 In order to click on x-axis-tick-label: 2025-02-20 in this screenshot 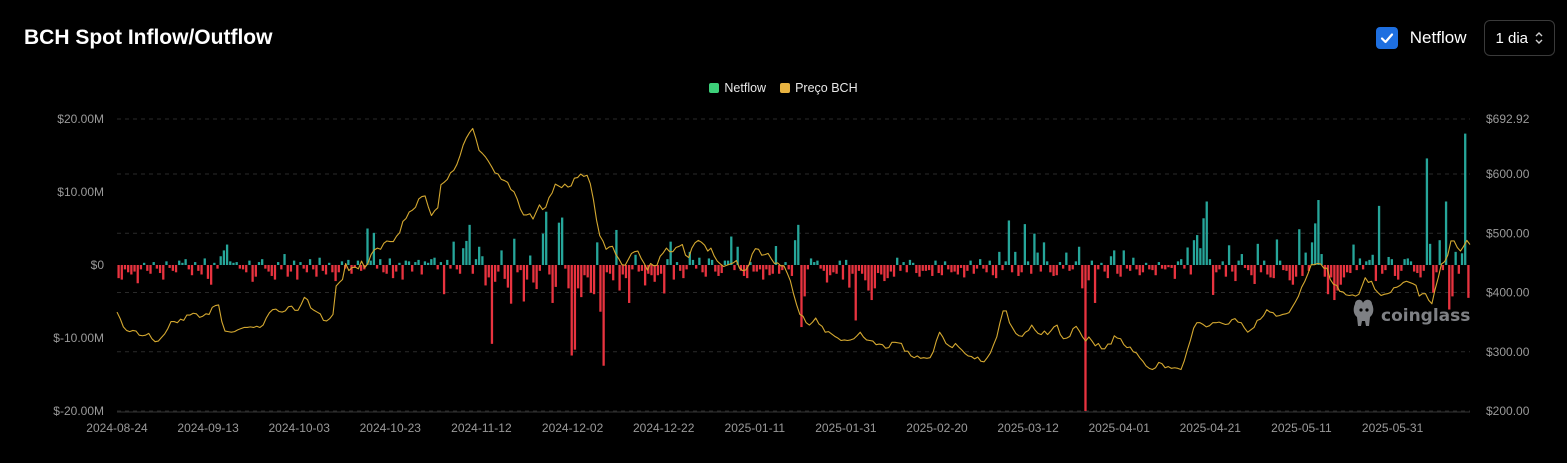, I will do `click(937, 428)`.